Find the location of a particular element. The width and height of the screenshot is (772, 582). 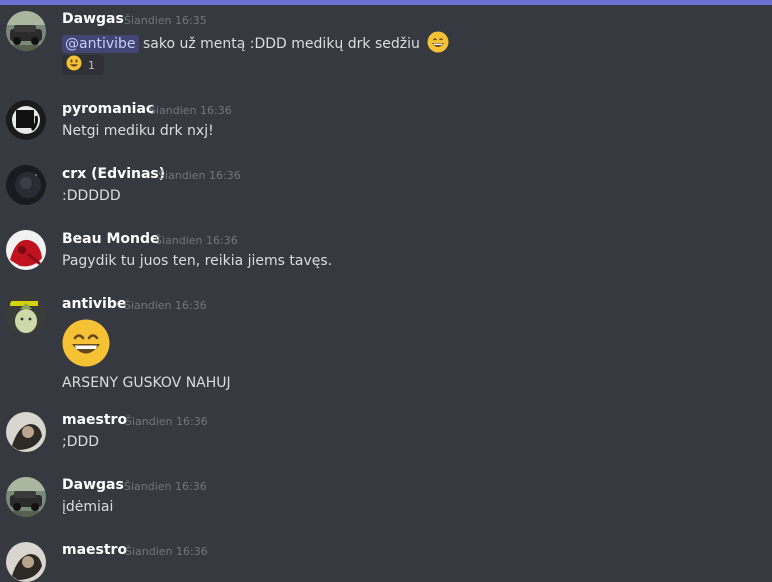

message-author: Beau Monde is located at coordinates (111, 239).